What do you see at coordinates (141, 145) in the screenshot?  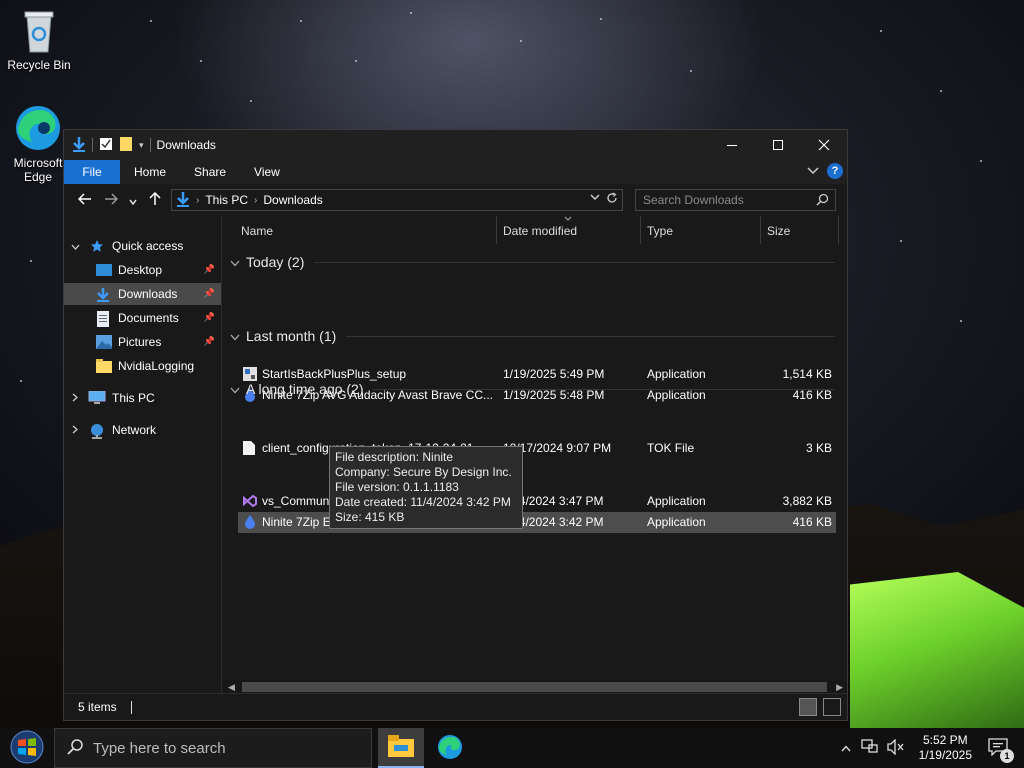 I see `customize-toolbar-dropdown-icon: ▾` at bounding box center [141, 145].